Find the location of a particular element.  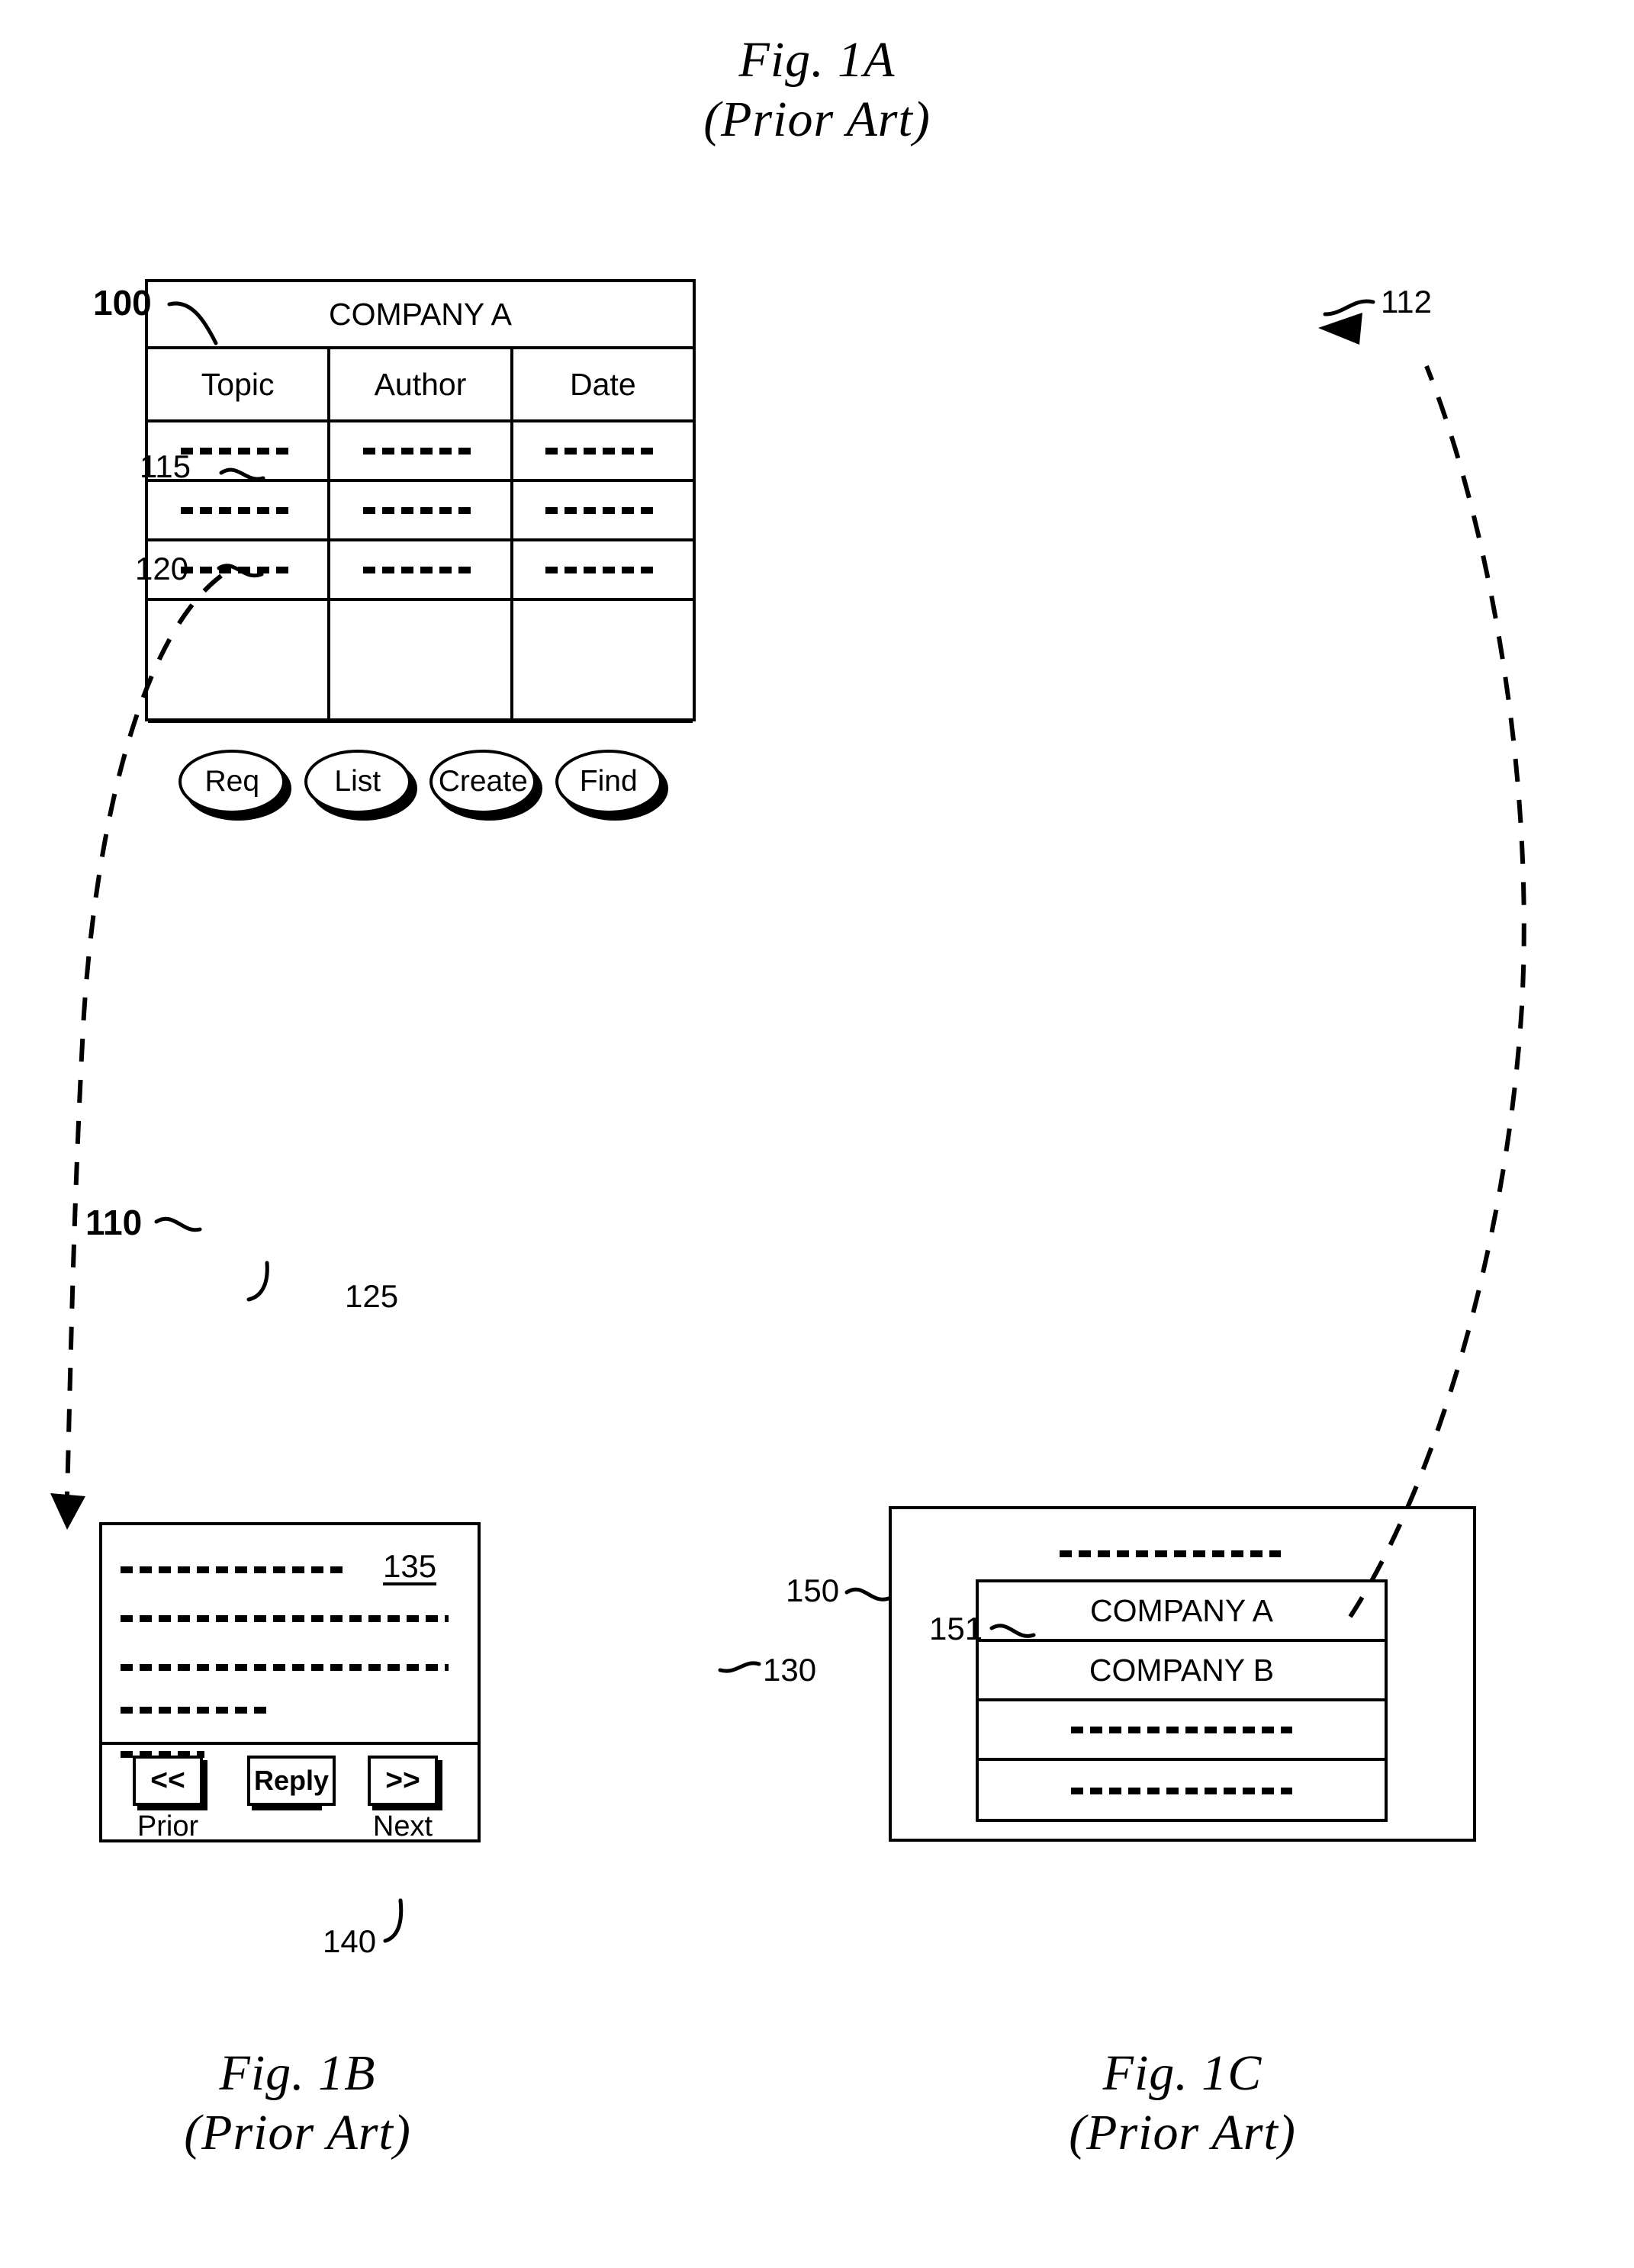

arrowhead-to-fig1b is located at coordinates (67, 1511).